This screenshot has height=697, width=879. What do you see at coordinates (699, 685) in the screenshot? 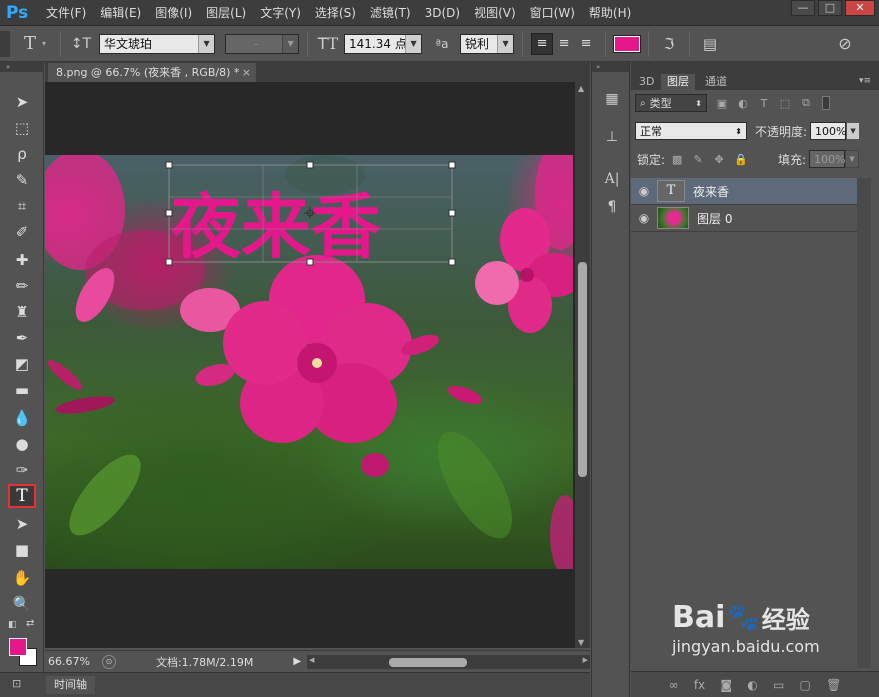
I see `layer-style-icon: fx` at bounding box center [699, 685].